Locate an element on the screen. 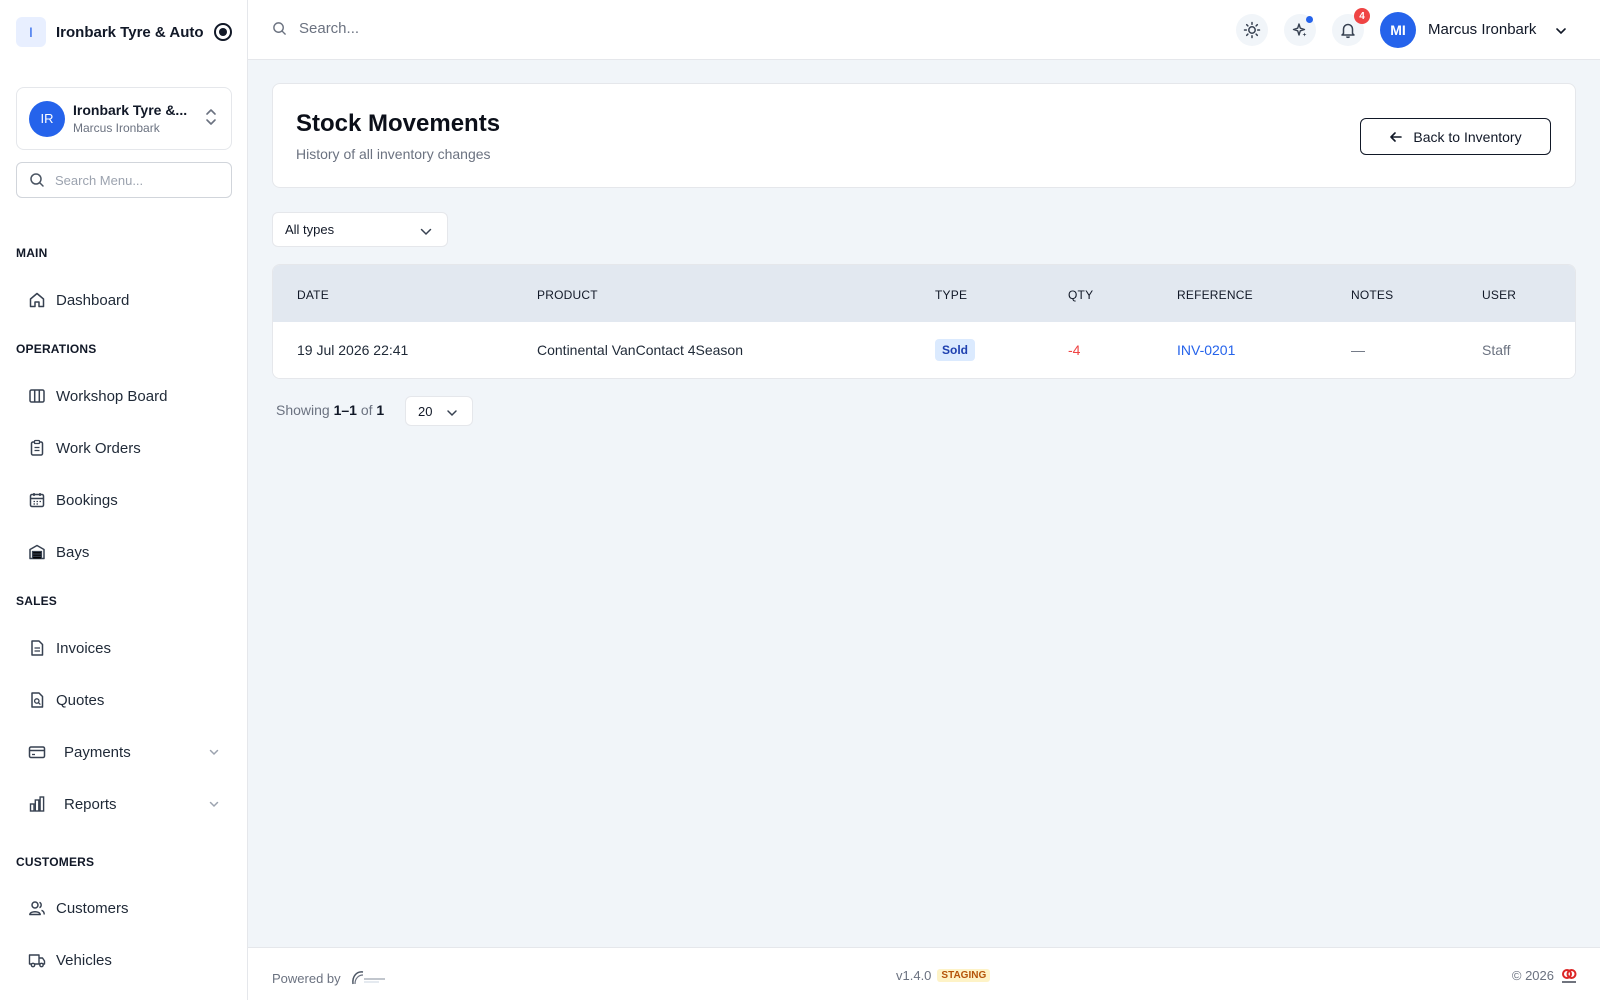  column-header-notes: NOTES is located at coordinates (1372, 295).